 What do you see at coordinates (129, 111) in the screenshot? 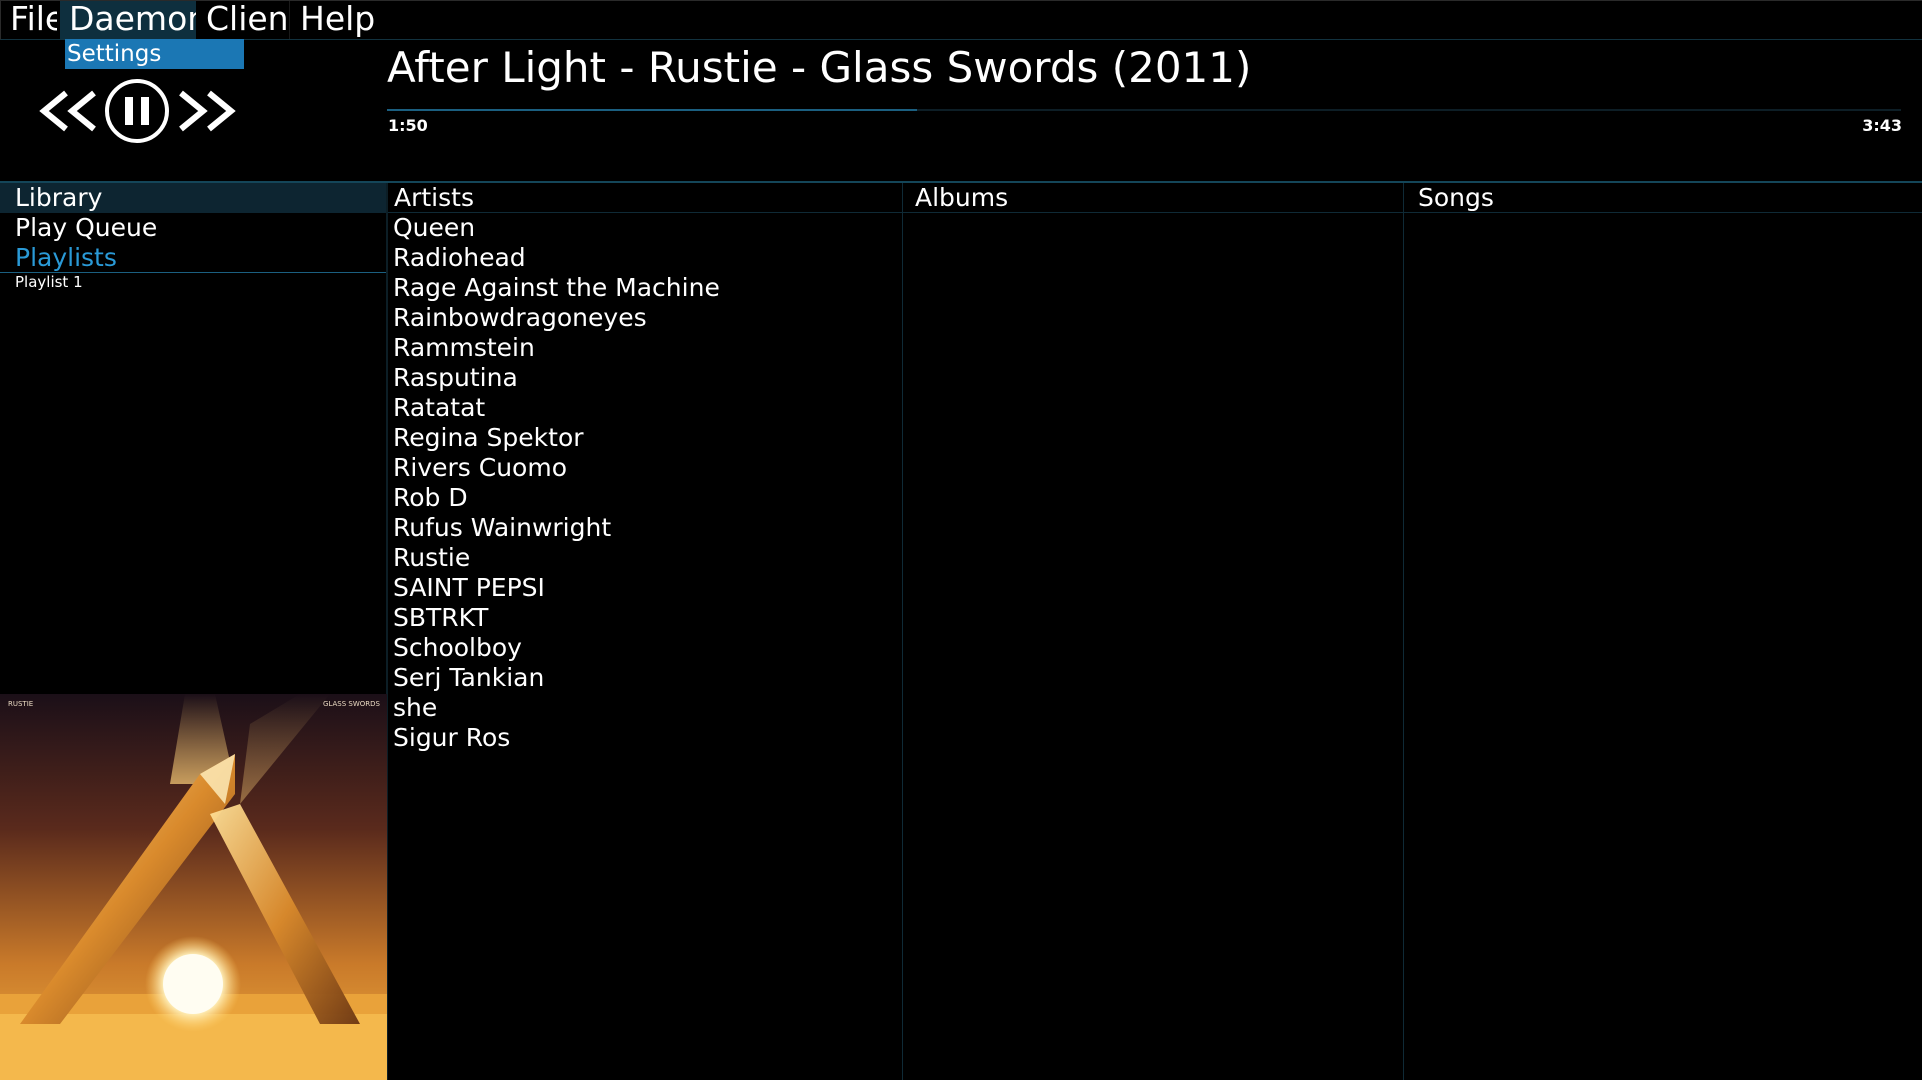
I see `pause-icon` at bounding box center [129, 111].